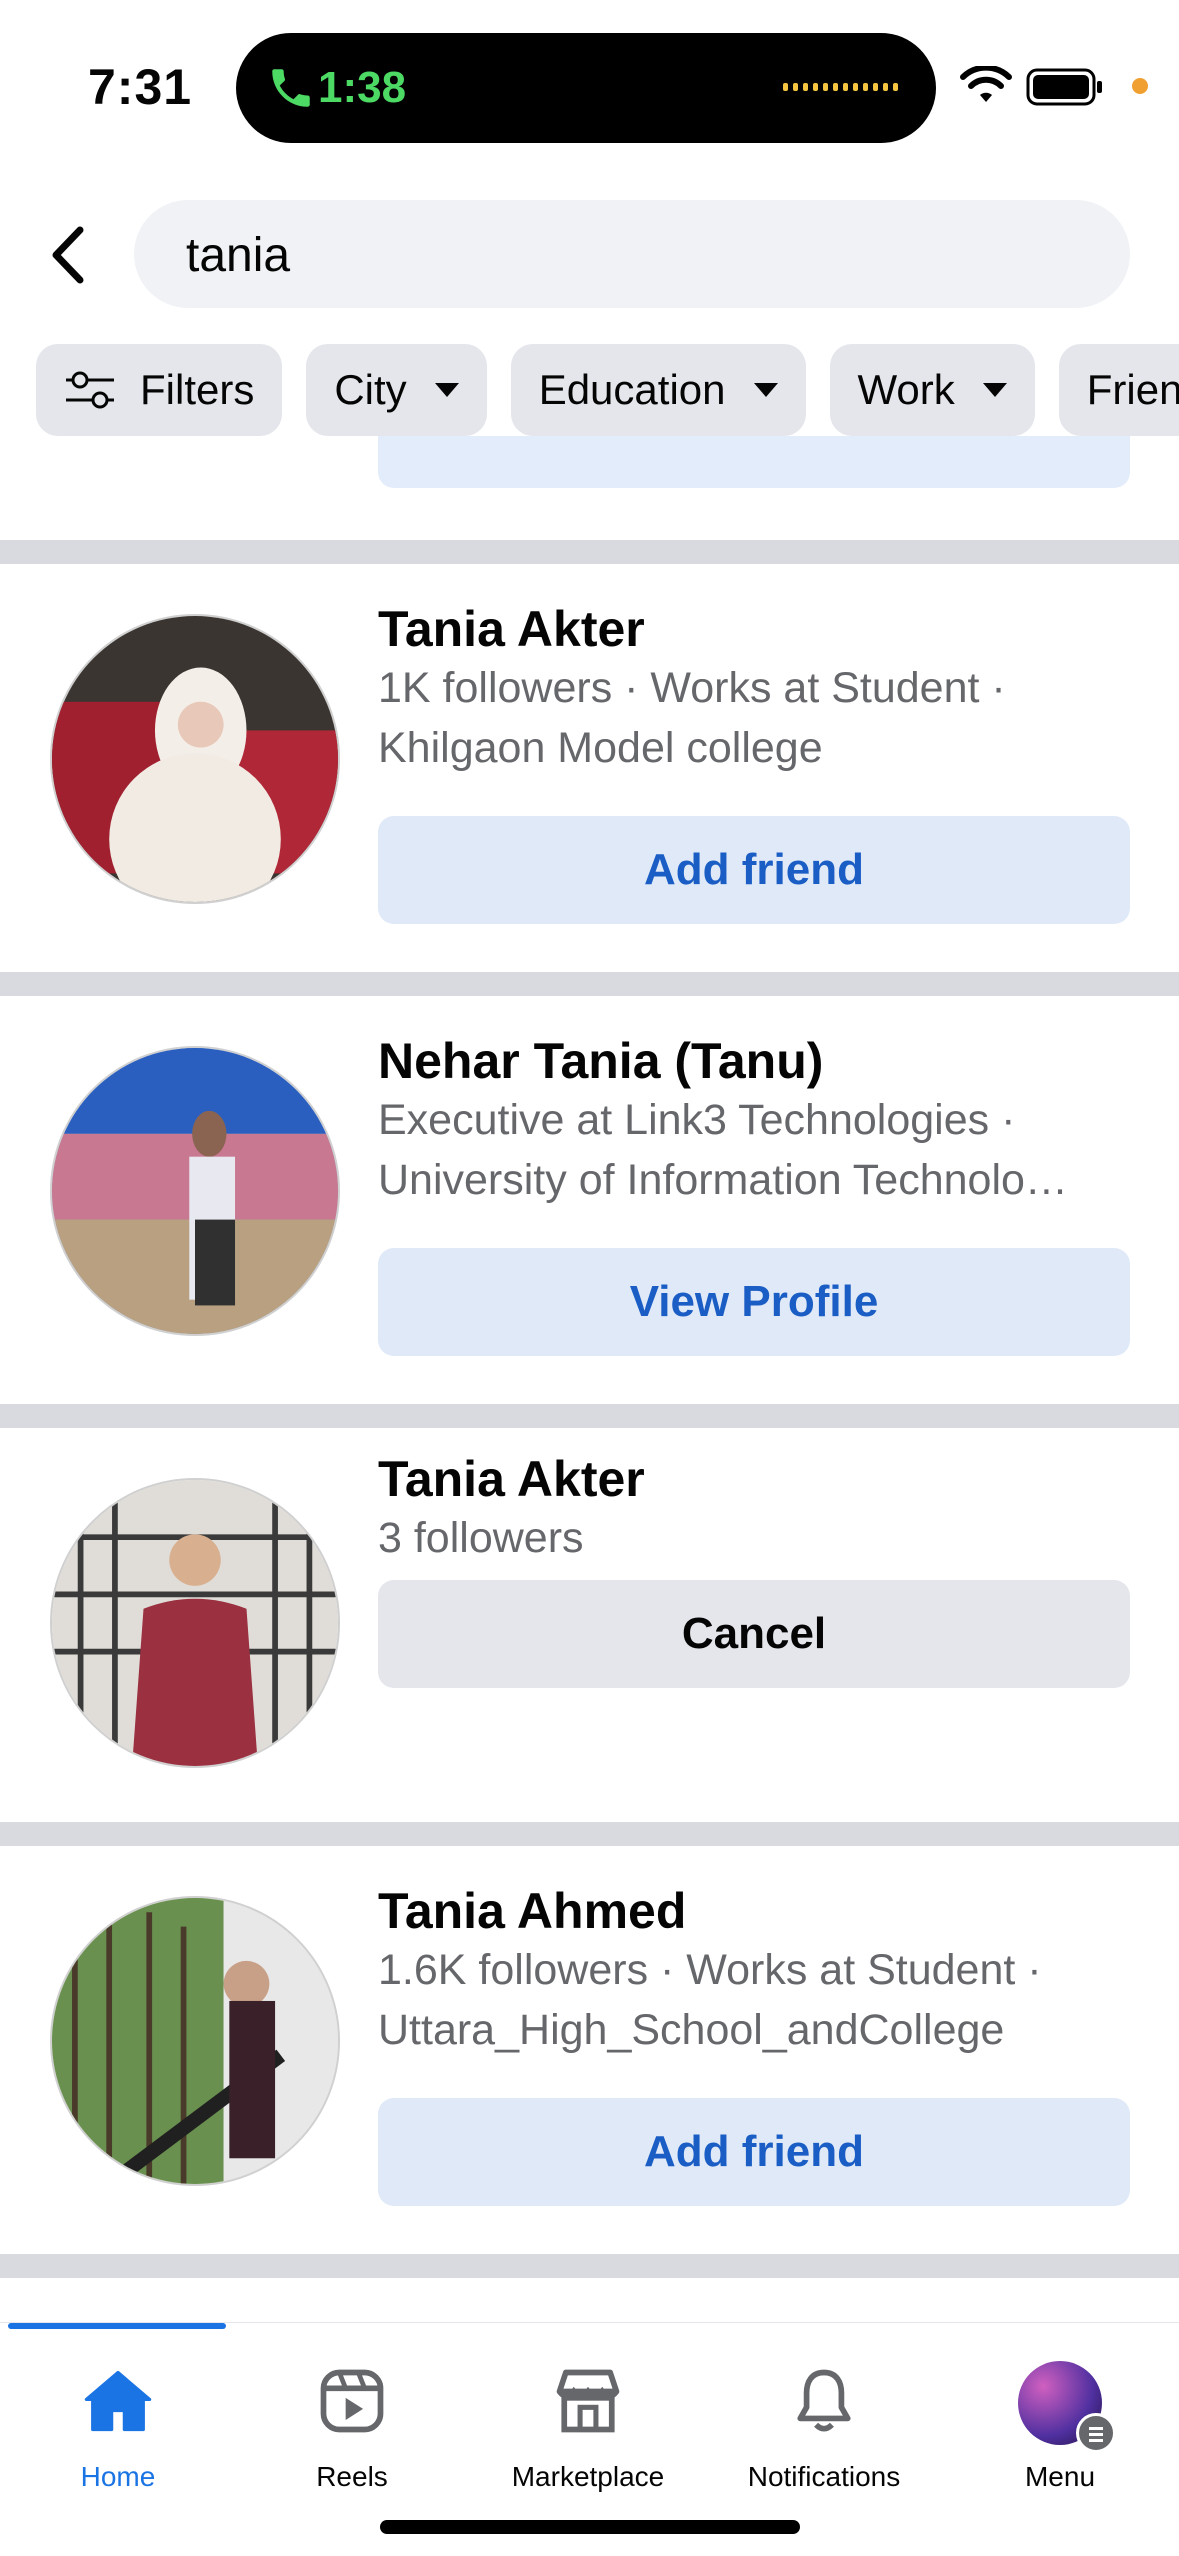  Describe the element at coordinates (588, 2476) in the screenshot. I see `tab-marketplace-label: Marketplace` at that location.